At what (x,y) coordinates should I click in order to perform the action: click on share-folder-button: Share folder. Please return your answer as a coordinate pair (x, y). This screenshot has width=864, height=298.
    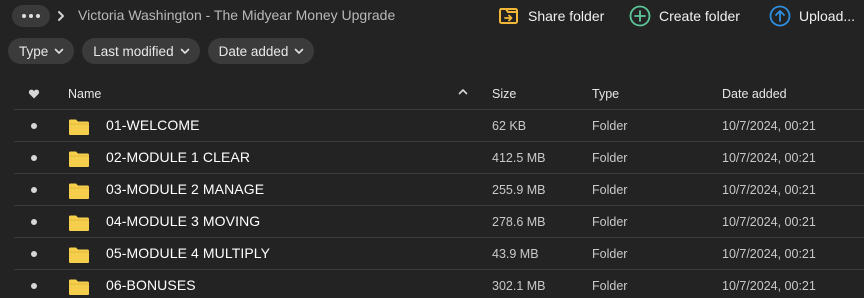
    Looking at the image, I should click on (551, 16).